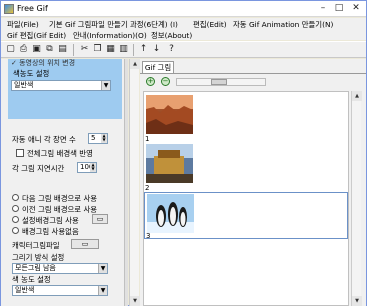  Describe the element at coordinates (110, 35) in the screenshot. I see `menu-information: 안내(Information)(O)` at that location.